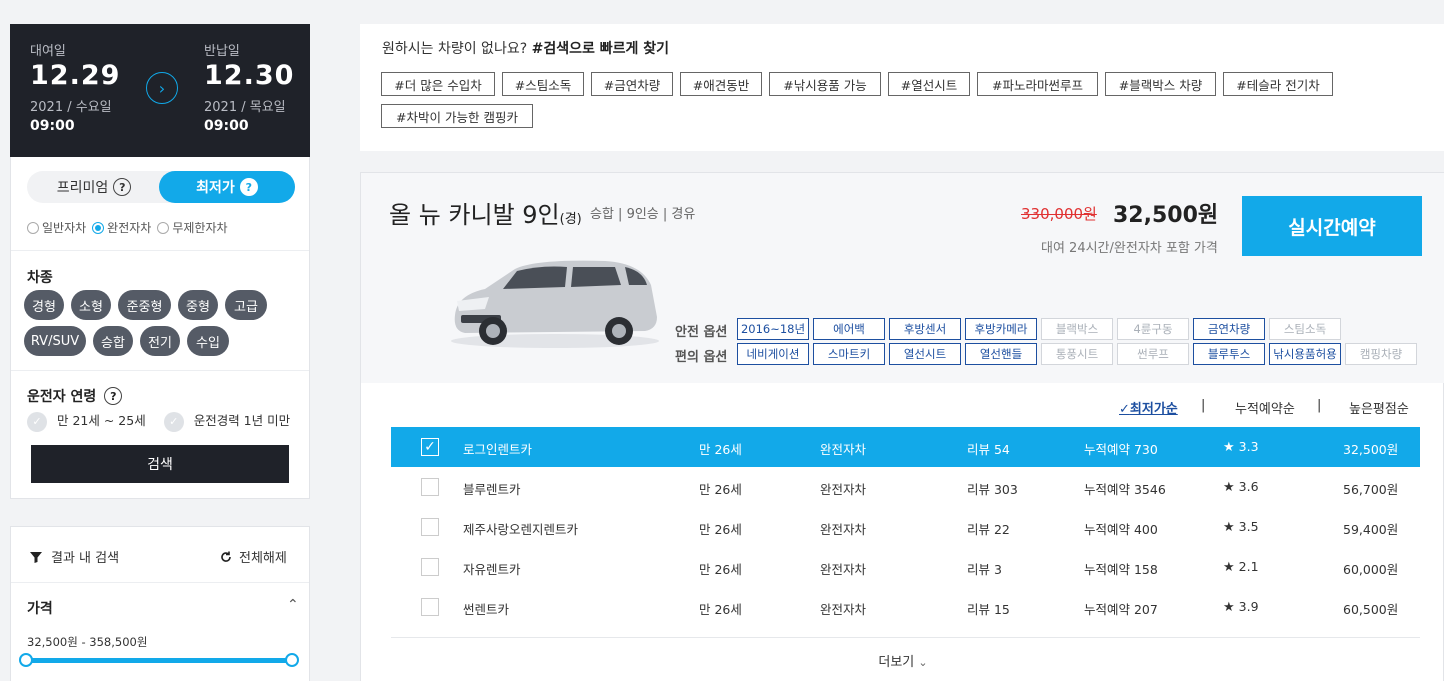 This screenshot has width=1444, height=681. I want to click on rating: ★ 3.6, so click(1241, 487).